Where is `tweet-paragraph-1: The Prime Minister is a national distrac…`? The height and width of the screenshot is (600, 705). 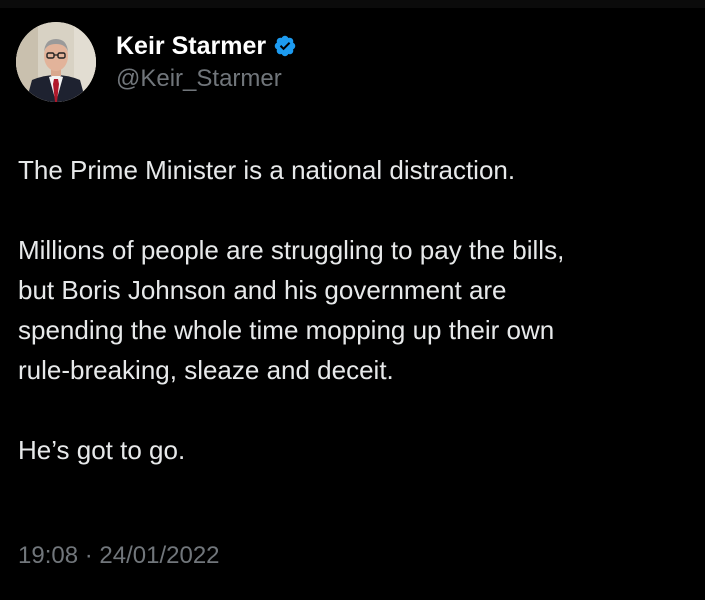 tweet-paragraph-1: The Prime Minister is a national distrac… is located at coordinates (267, 170).